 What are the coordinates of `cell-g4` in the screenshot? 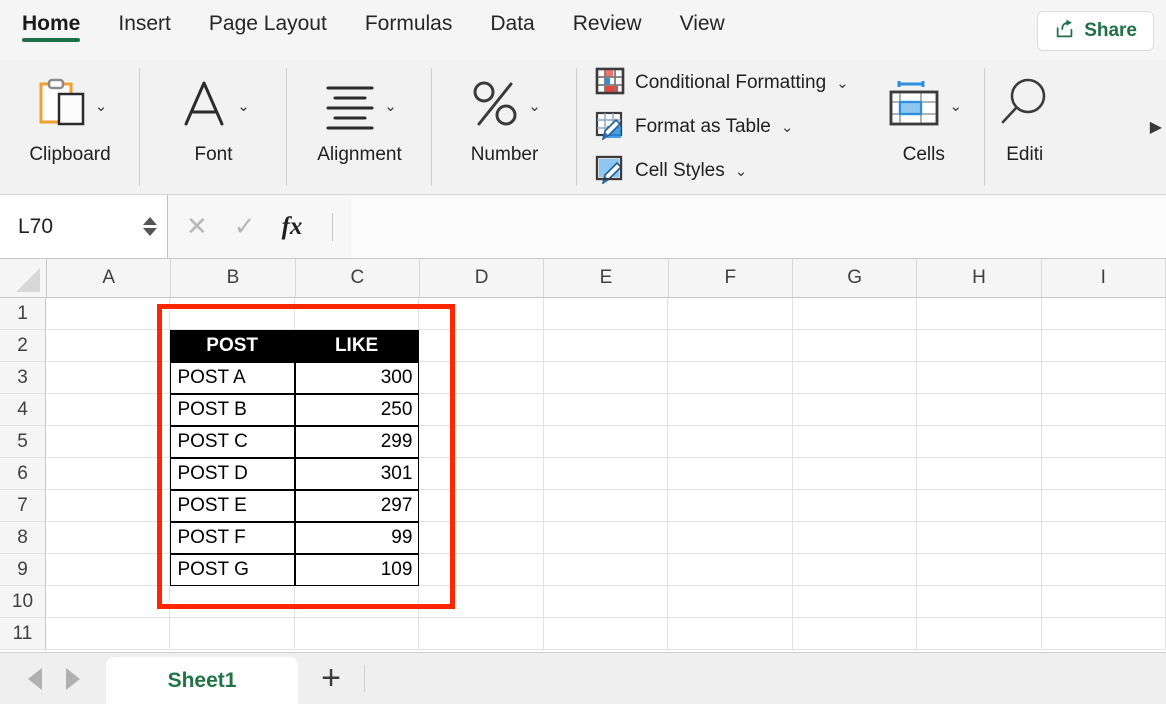 It's located at (855, 410).